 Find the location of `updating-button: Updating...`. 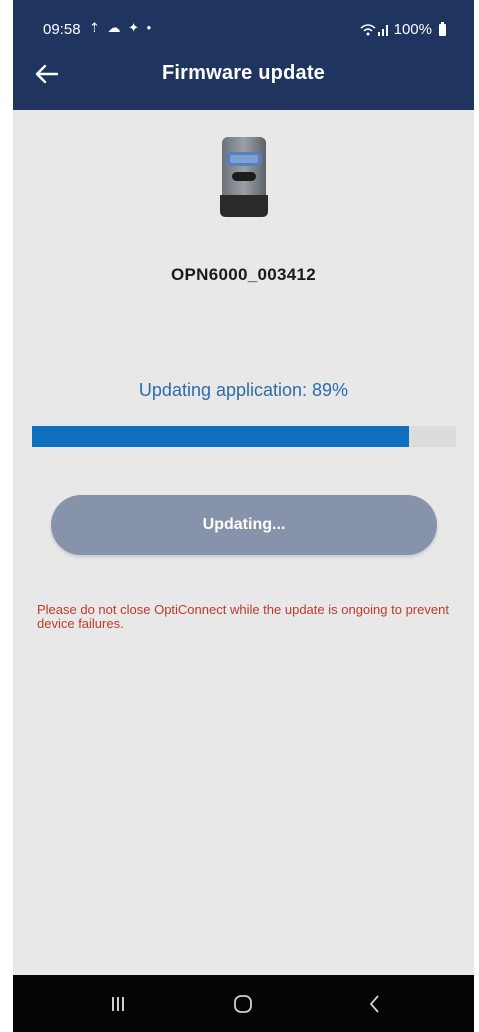

updating-button: Updating... is located at coordinates (244, 525).